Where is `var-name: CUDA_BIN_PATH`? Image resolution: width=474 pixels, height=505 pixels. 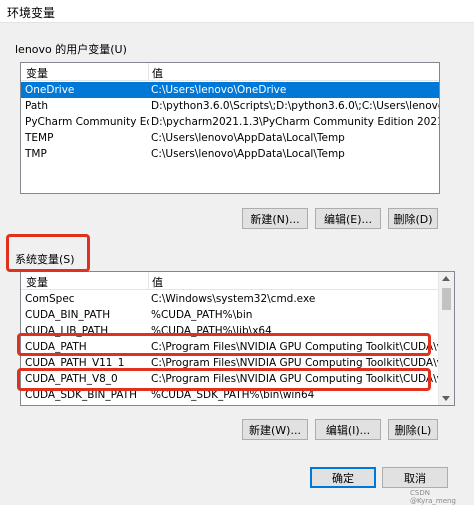
var-name: CUDA_BIN_PATH is located at coordinates (68, 315).